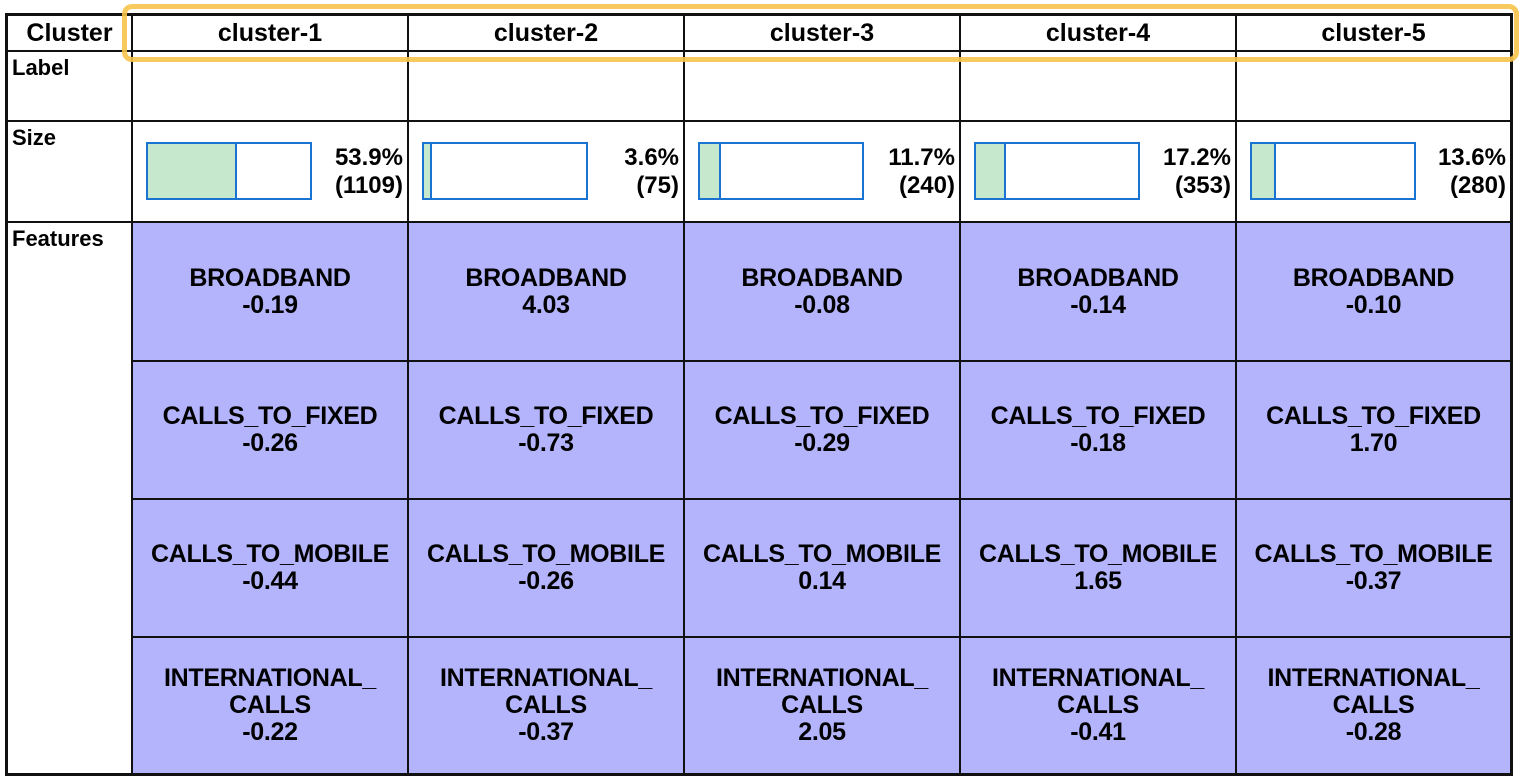 The image size is (1525, 781). What do you see at coordinates (368, 157) in the screenshot?
I see `size-percent: 53.9%` at bounding box center [368, 157].